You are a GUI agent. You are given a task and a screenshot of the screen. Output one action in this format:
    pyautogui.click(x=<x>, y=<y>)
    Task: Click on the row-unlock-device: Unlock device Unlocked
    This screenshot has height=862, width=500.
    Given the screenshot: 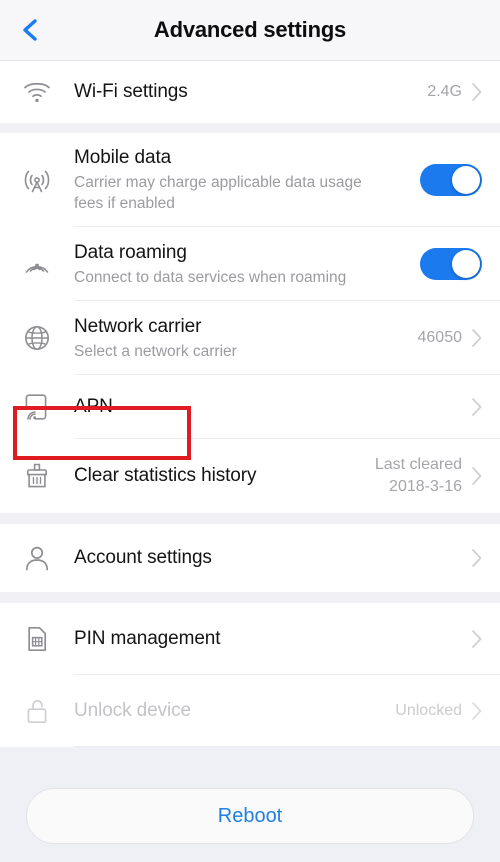 What is the action you would take?
    pyautogui.click(x=250, y=711)
    